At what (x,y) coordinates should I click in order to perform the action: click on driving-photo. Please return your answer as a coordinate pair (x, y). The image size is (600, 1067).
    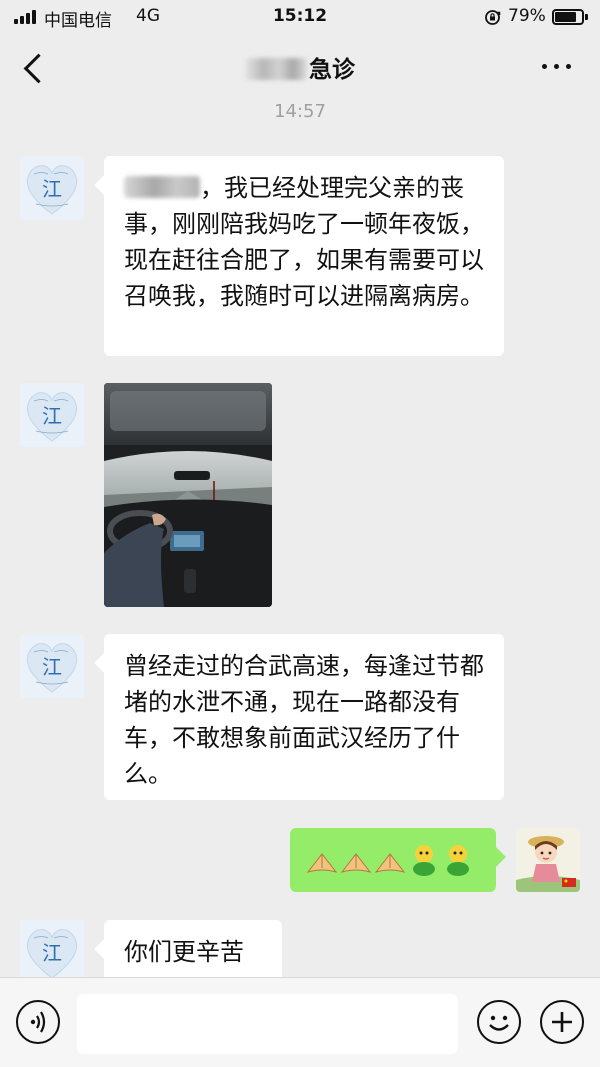
    Looking at the image, I should click on (188, 495).